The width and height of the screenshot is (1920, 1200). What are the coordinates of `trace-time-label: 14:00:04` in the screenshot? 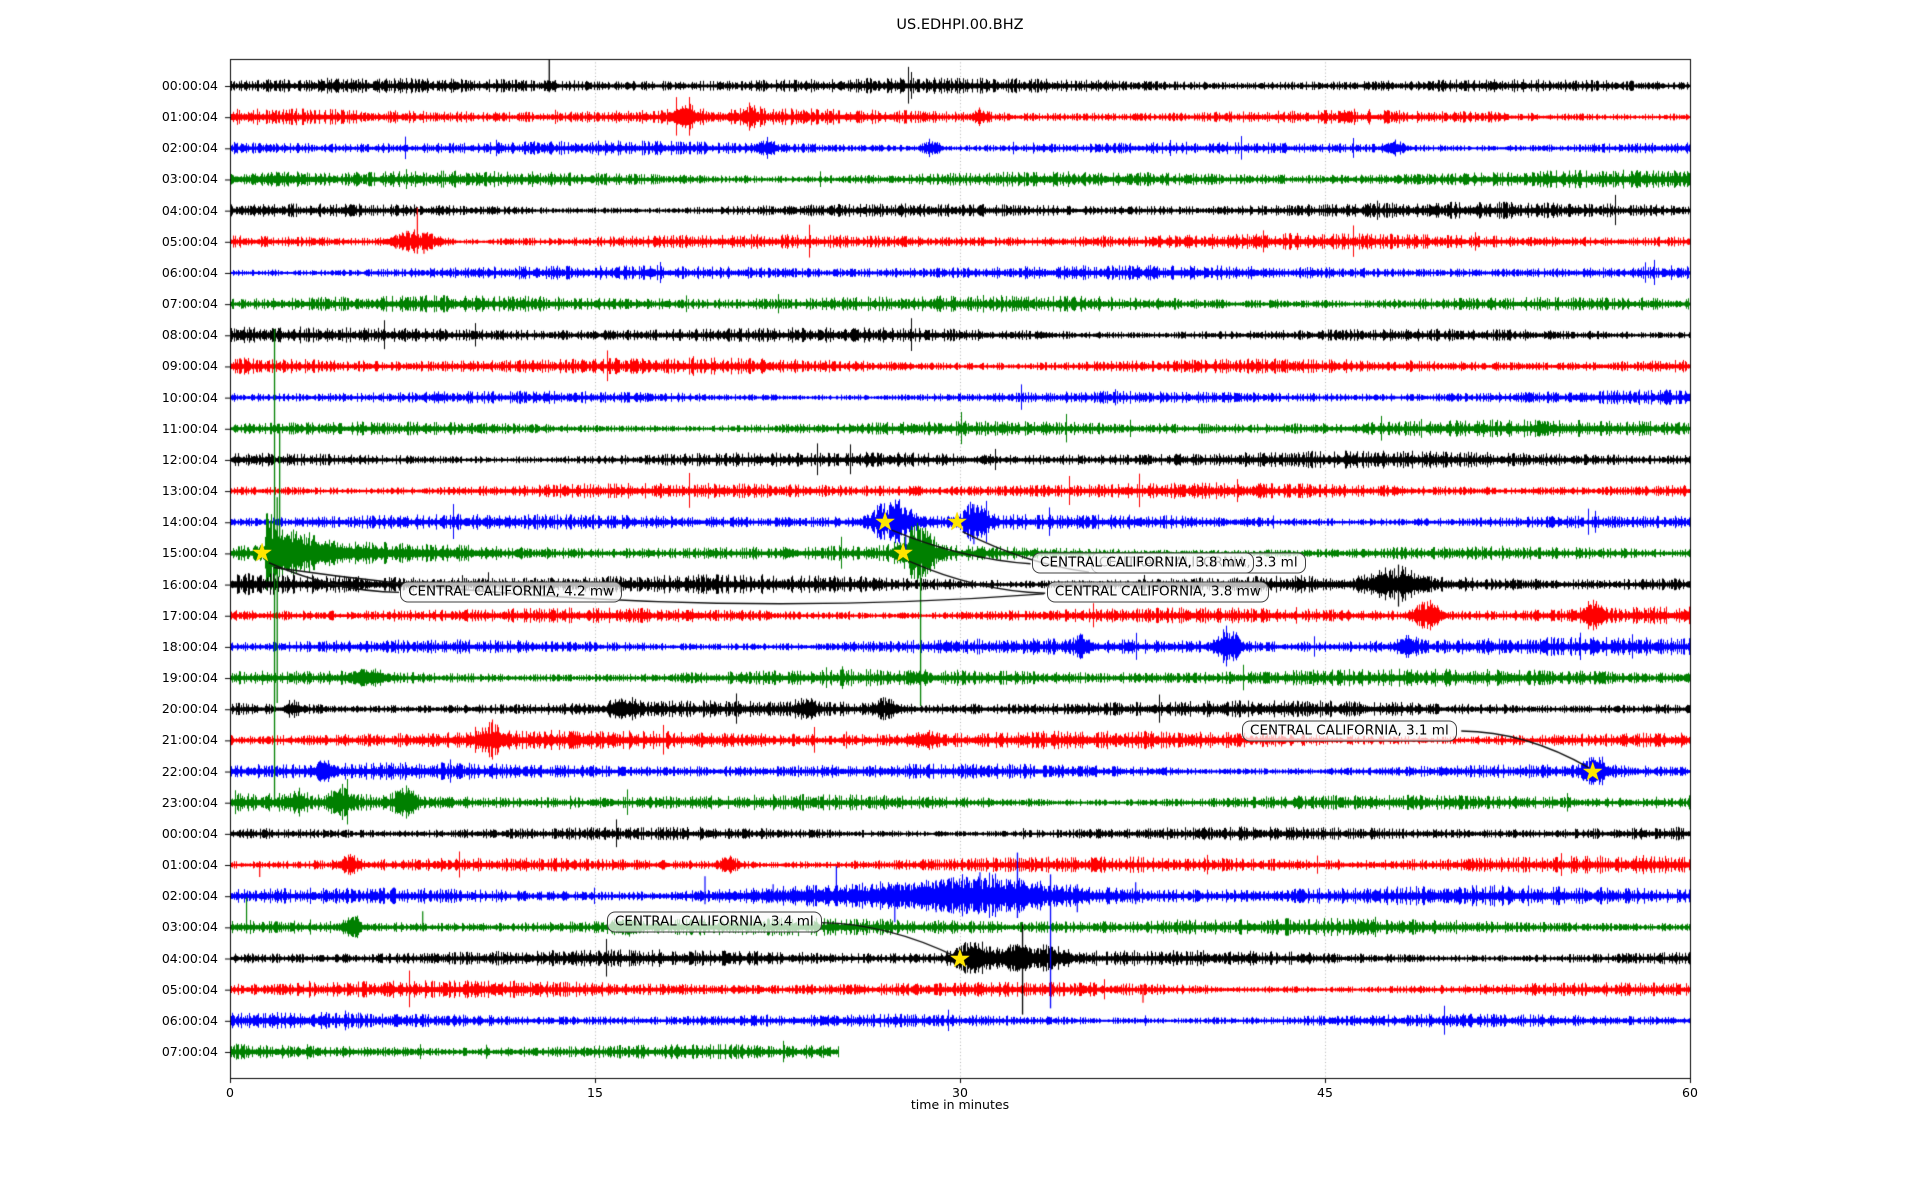 It's located at (189, 522).